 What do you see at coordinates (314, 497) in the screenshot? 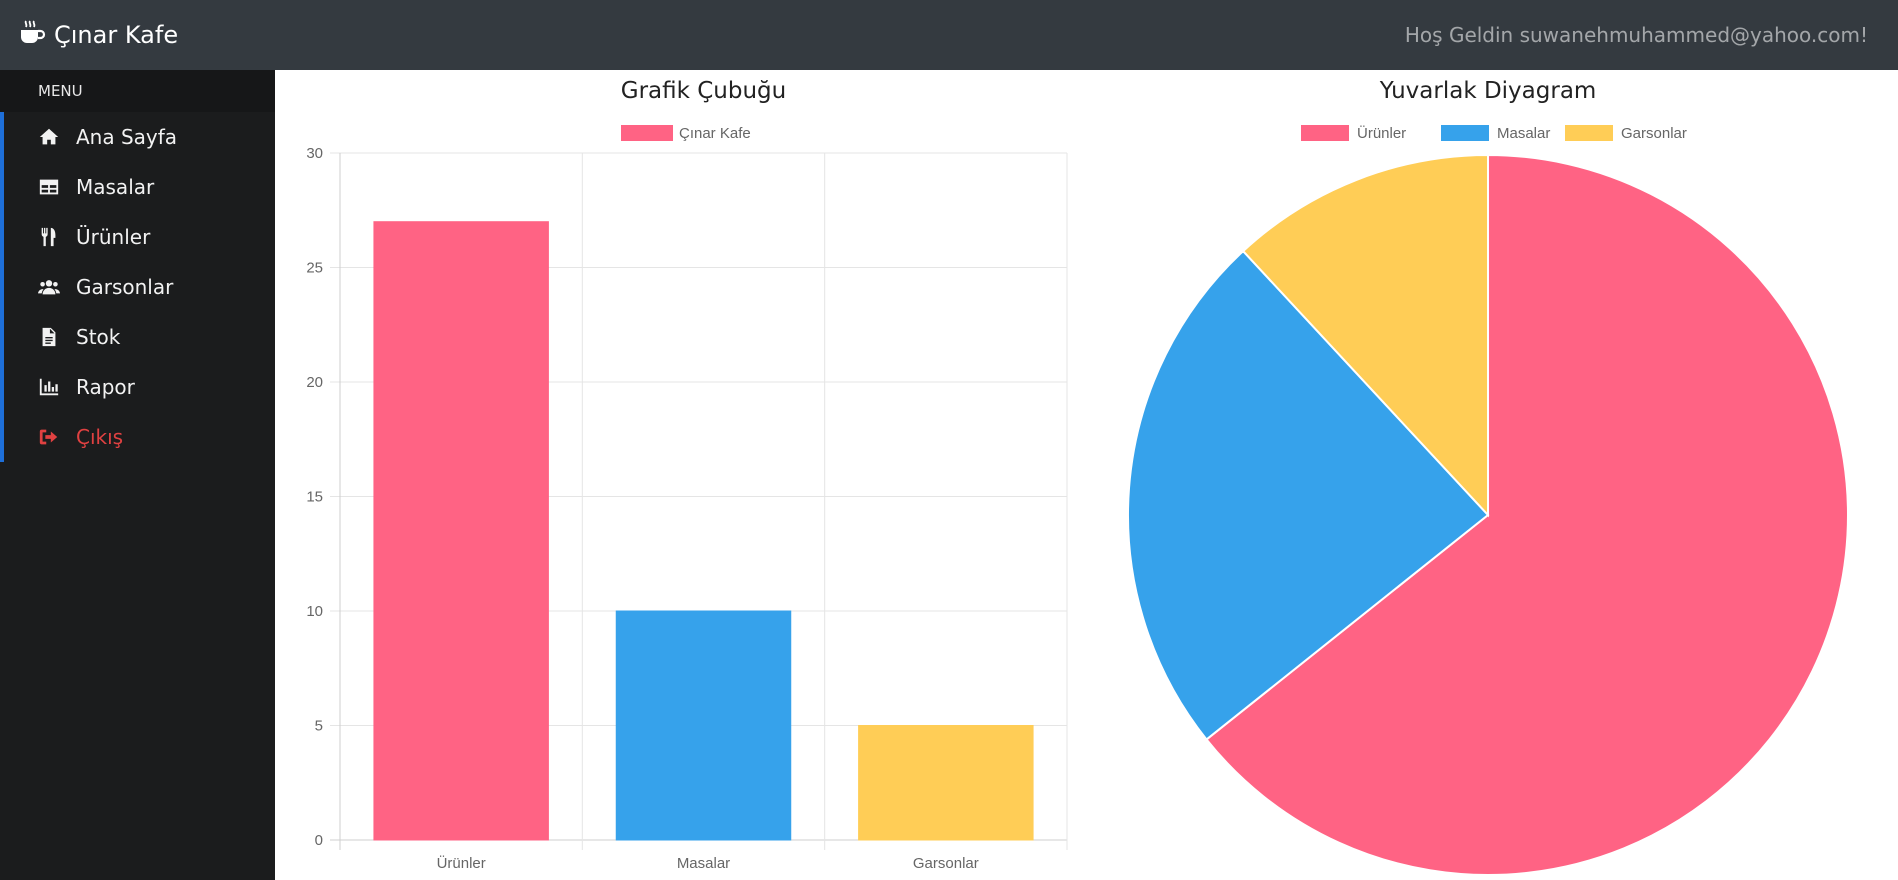
I see `y-tick-label: 15` at bounding box center [314, 497].